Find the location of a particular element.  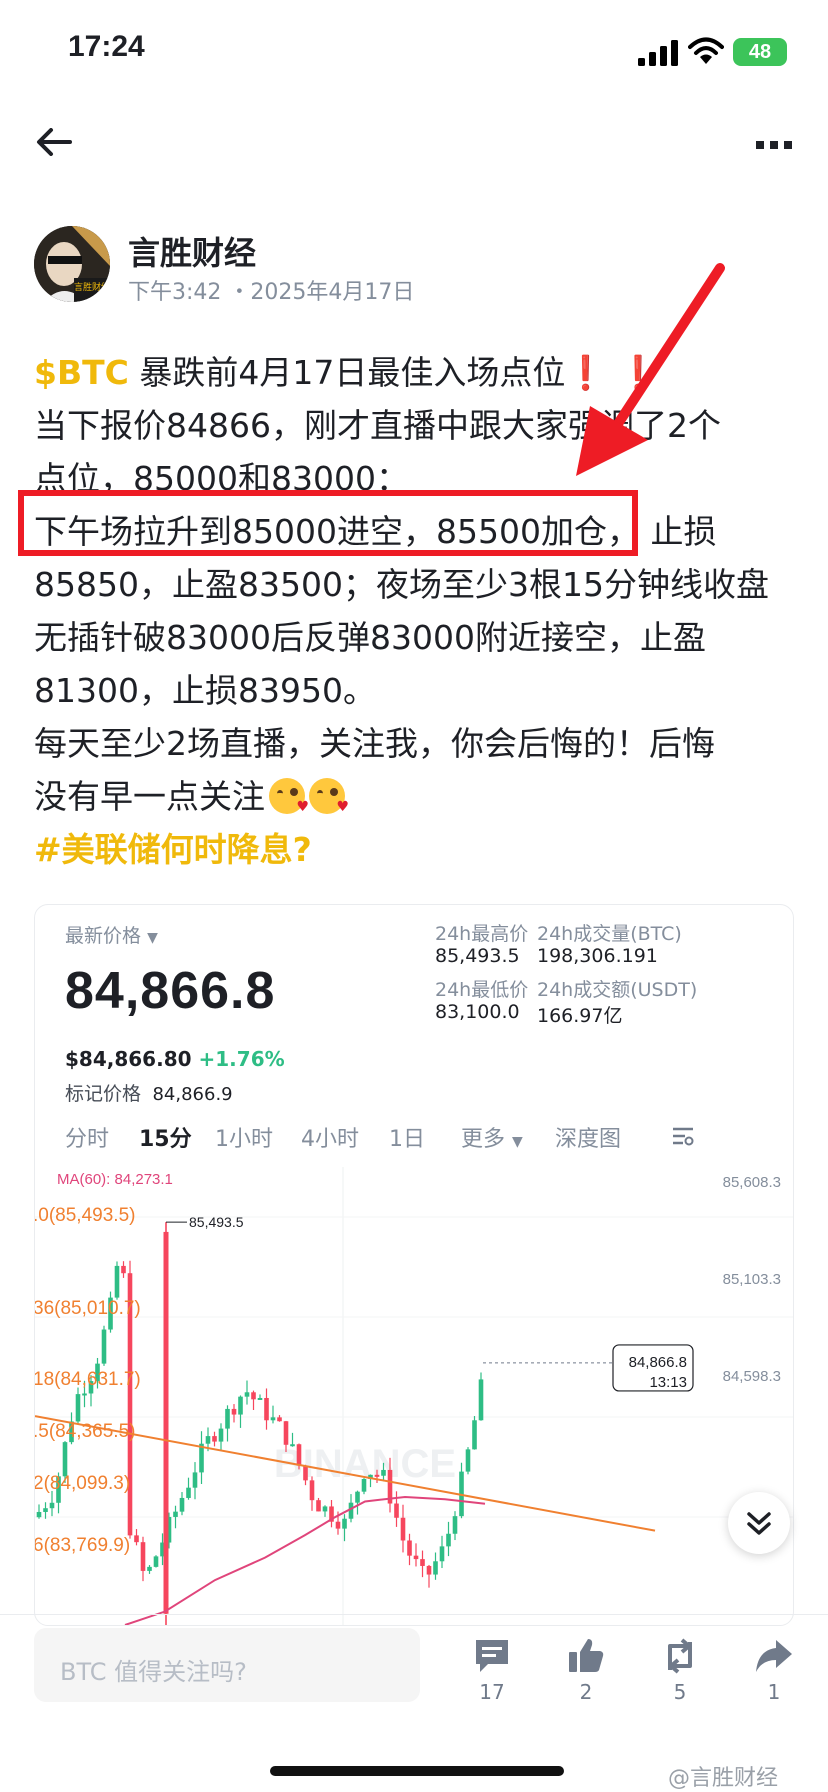

low-value: 83,100.0 is located at coordinates (477, 1012).